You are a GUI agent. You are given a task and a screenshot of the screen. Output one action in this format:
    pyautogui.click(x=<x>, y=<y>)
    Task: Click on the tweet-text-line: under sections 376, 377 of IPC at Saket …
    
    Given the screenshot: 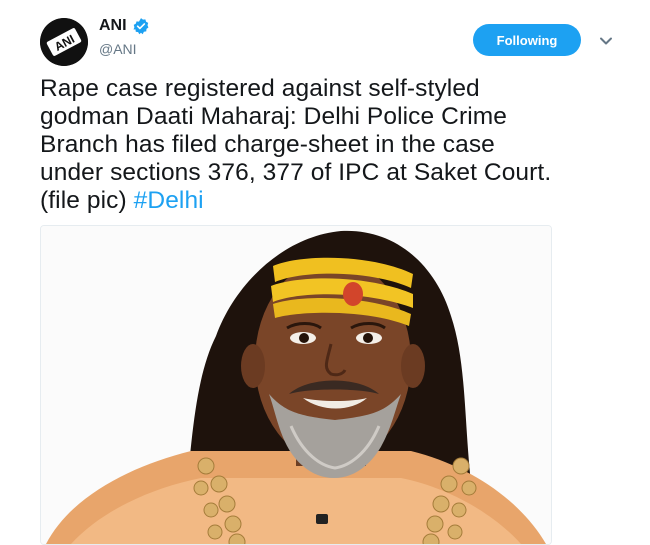 What is the action you would take?
    pyautogui.click(x=296, y=172)
    